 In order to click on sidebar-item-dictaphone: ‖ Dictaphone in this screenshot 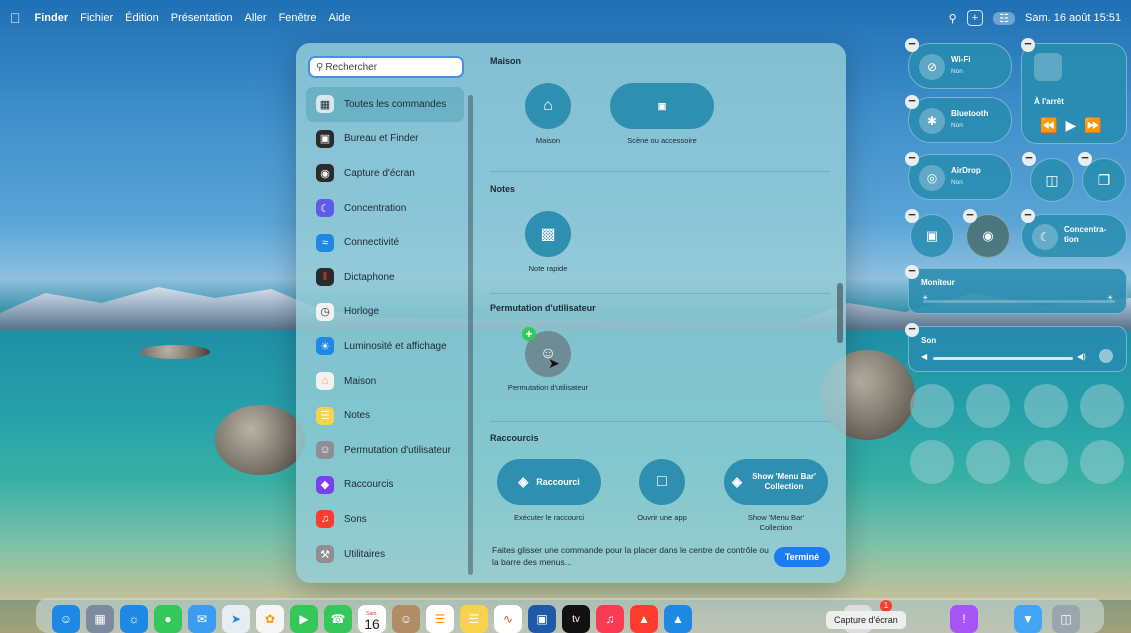, I will do `click(385, 277)`.